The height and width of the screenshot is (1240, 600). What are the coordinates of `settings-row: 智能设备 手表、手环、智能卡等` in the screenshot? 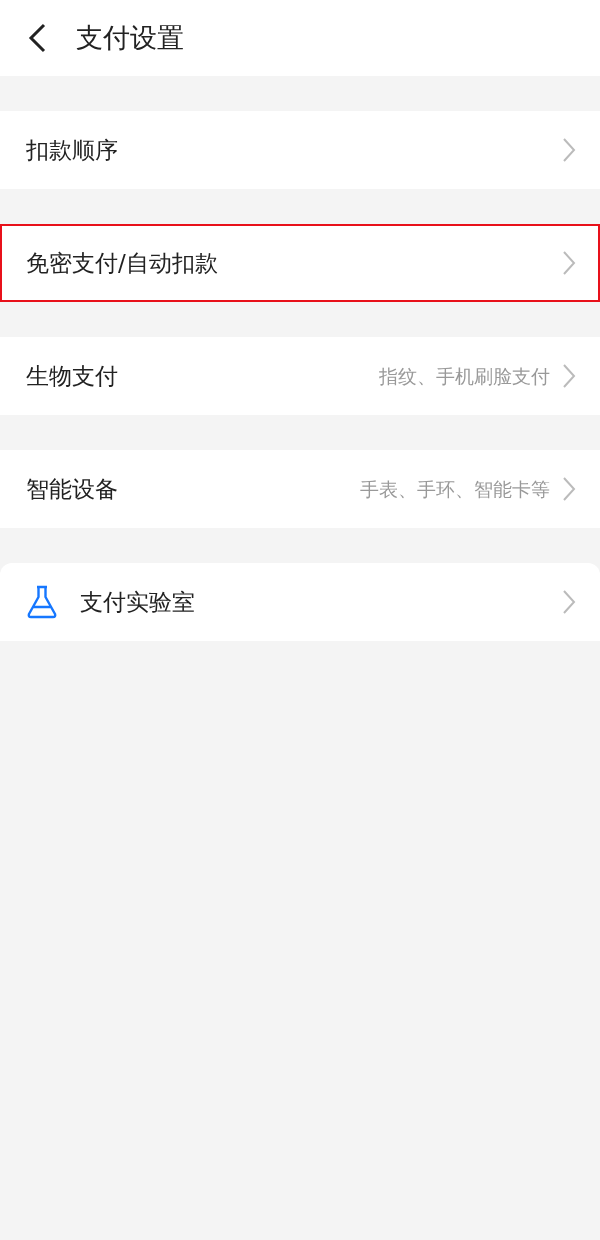 It's located at (300, 489).